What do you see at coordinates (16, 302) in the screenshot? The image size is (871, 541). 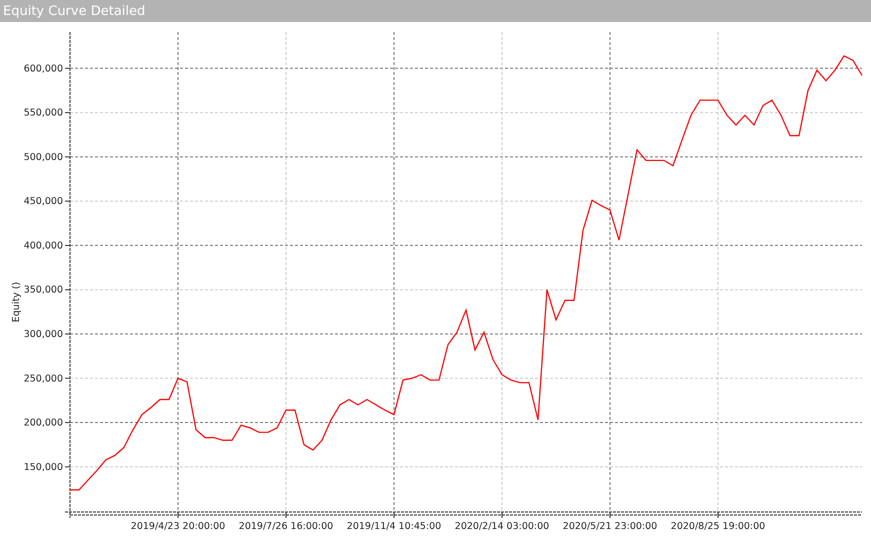 I see `y-axis-title: Equity ()` at bounding box center [16, 302].